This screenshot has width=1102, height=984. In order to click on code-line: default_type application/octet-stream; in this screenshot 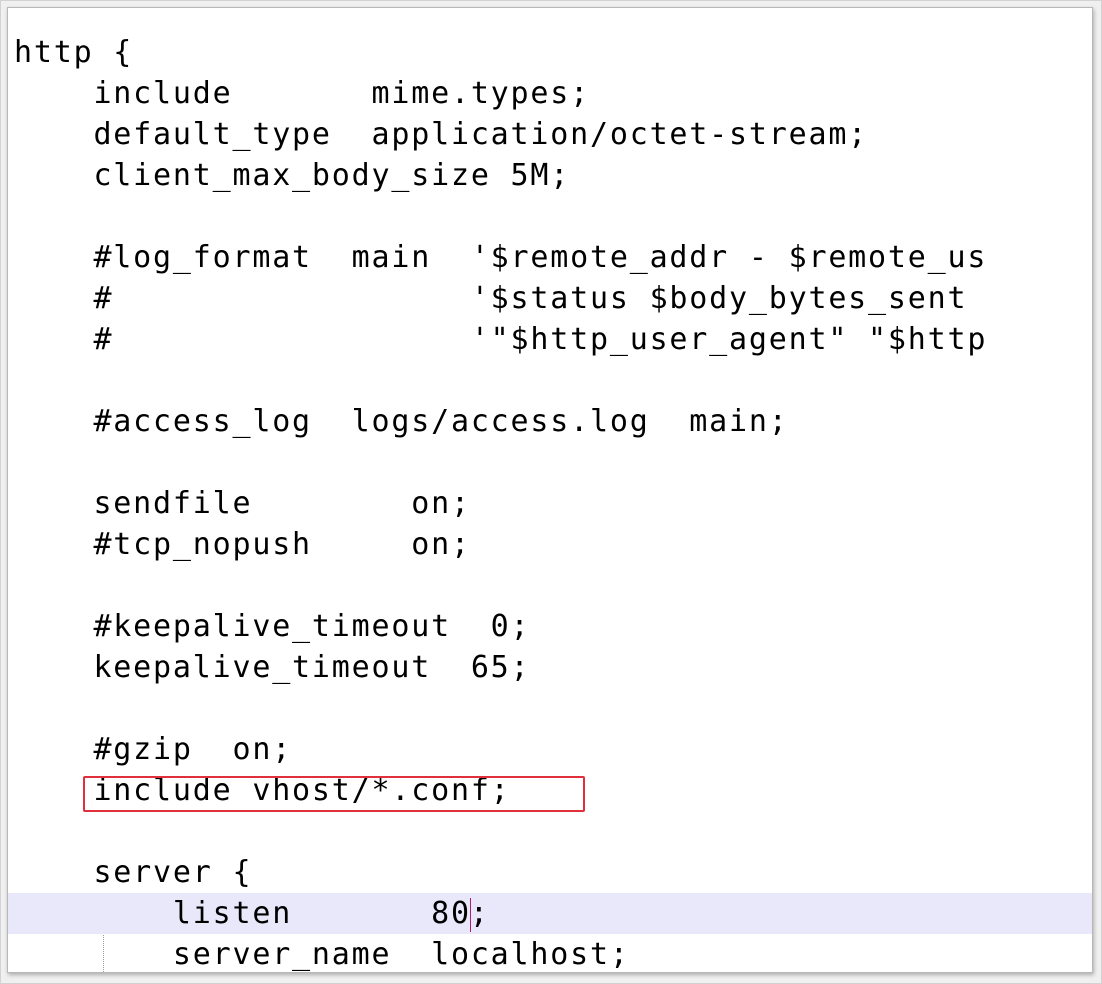, I will do `click(553, 134)`.